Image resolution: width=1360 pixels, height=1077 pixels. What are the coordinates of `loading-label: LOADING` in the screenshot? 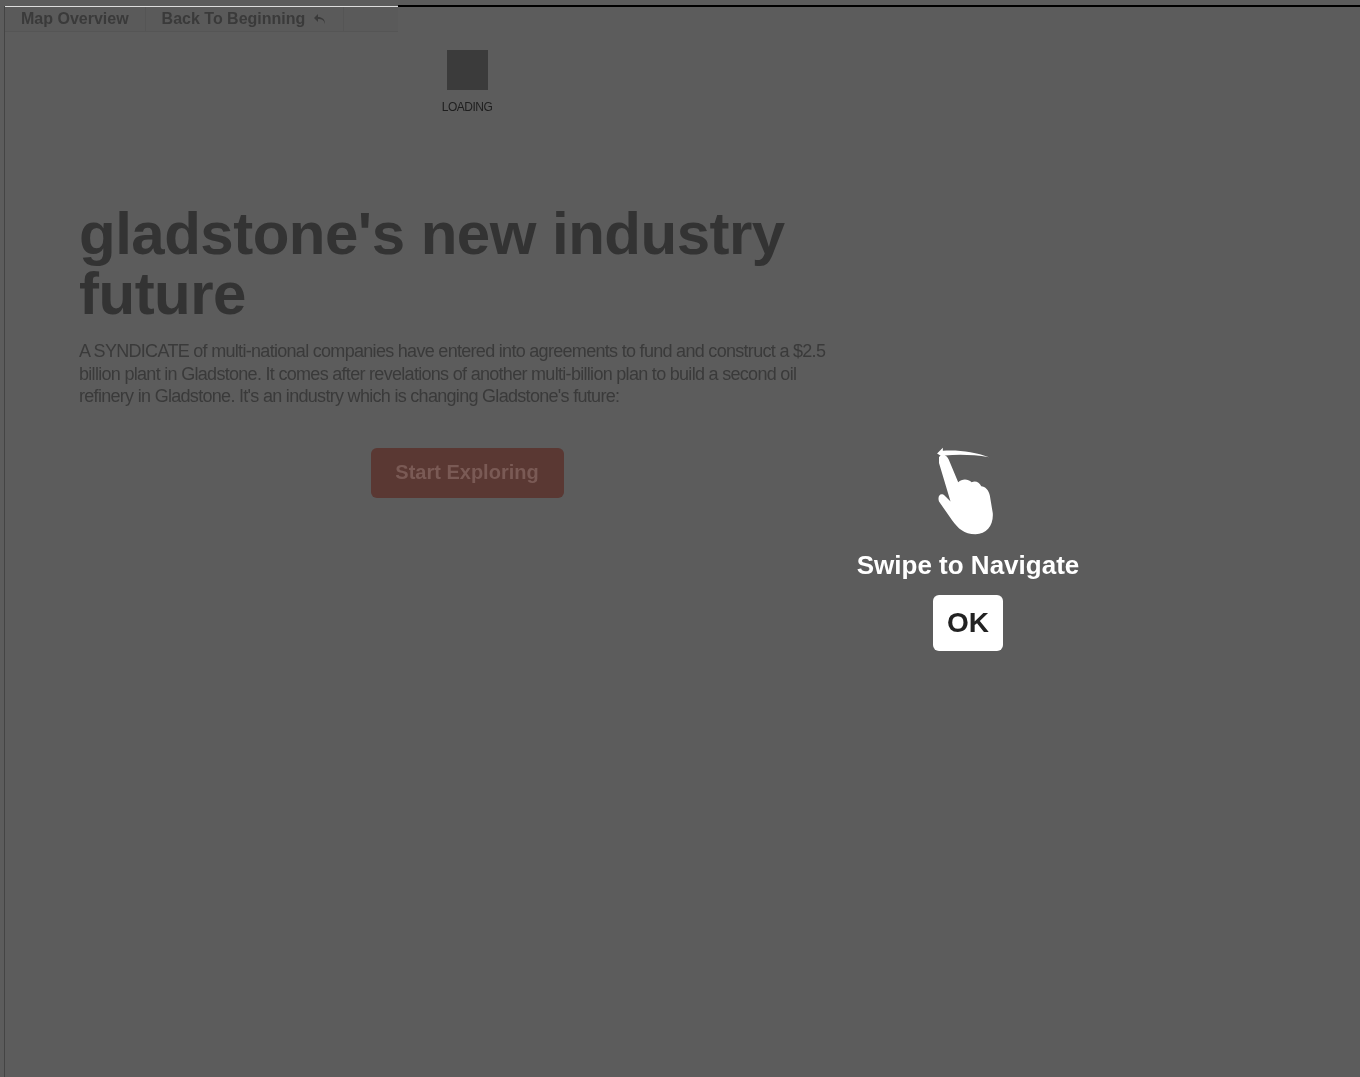 It's located at (467, 107).